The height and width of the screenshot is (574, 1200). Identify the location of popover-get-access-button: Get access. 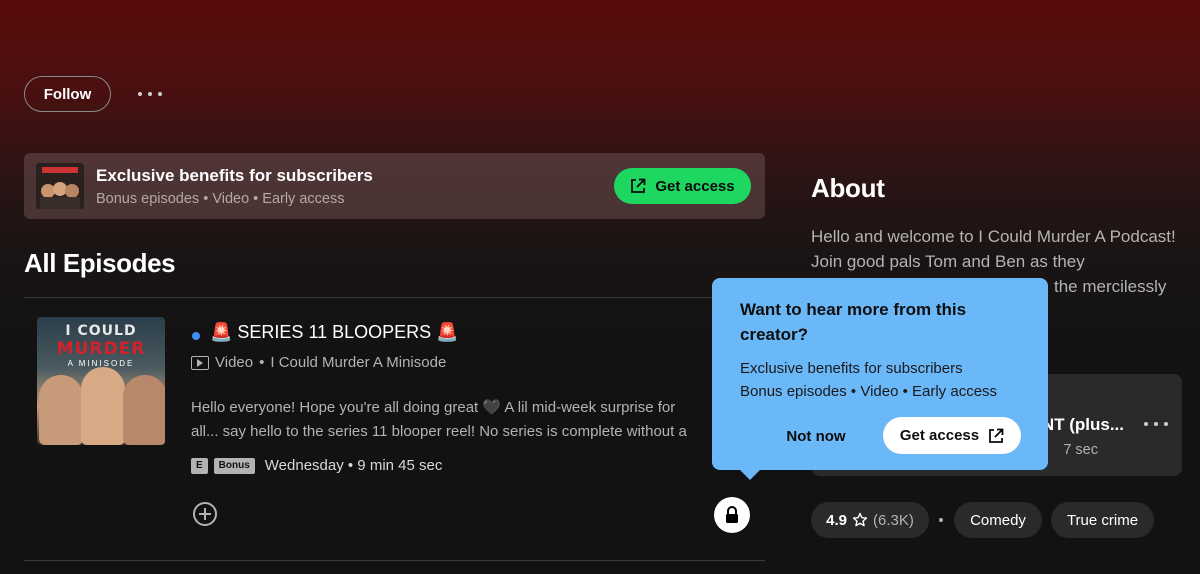
(952, 435).